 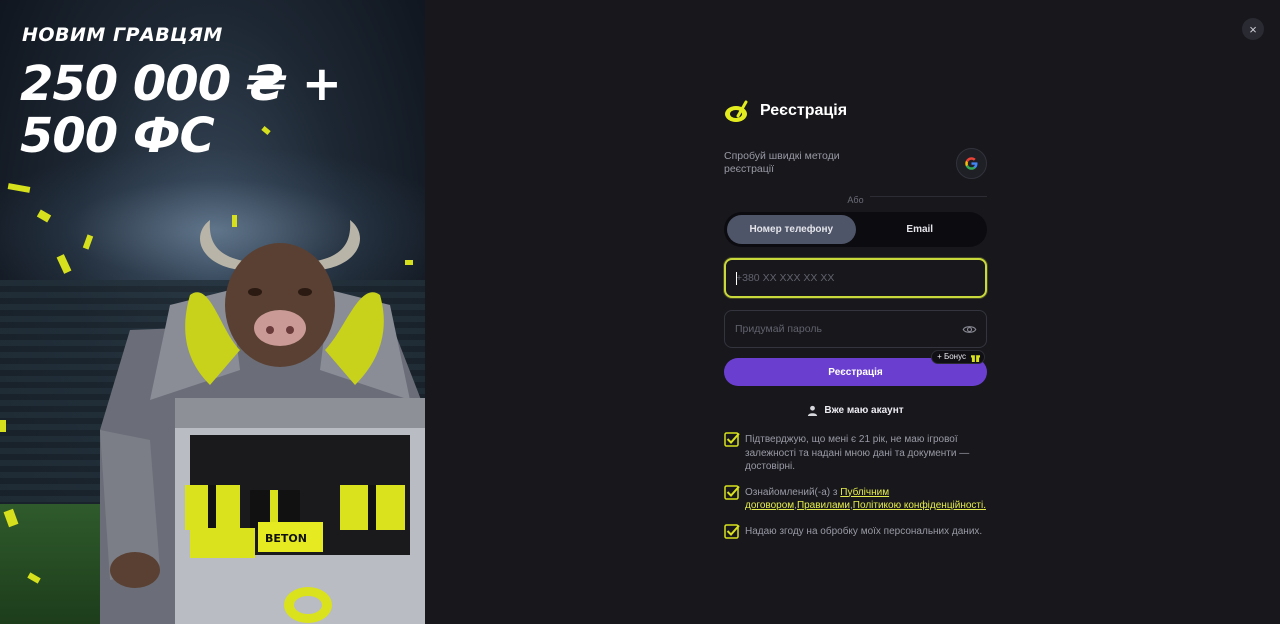 I want to click on password-field, so click(x=855, y=329).